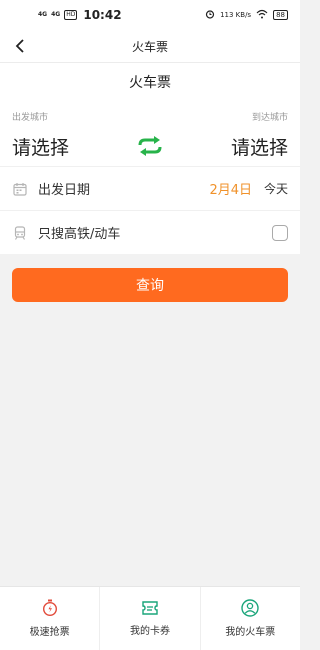  I want to click on train-icon, so click(20, 233).